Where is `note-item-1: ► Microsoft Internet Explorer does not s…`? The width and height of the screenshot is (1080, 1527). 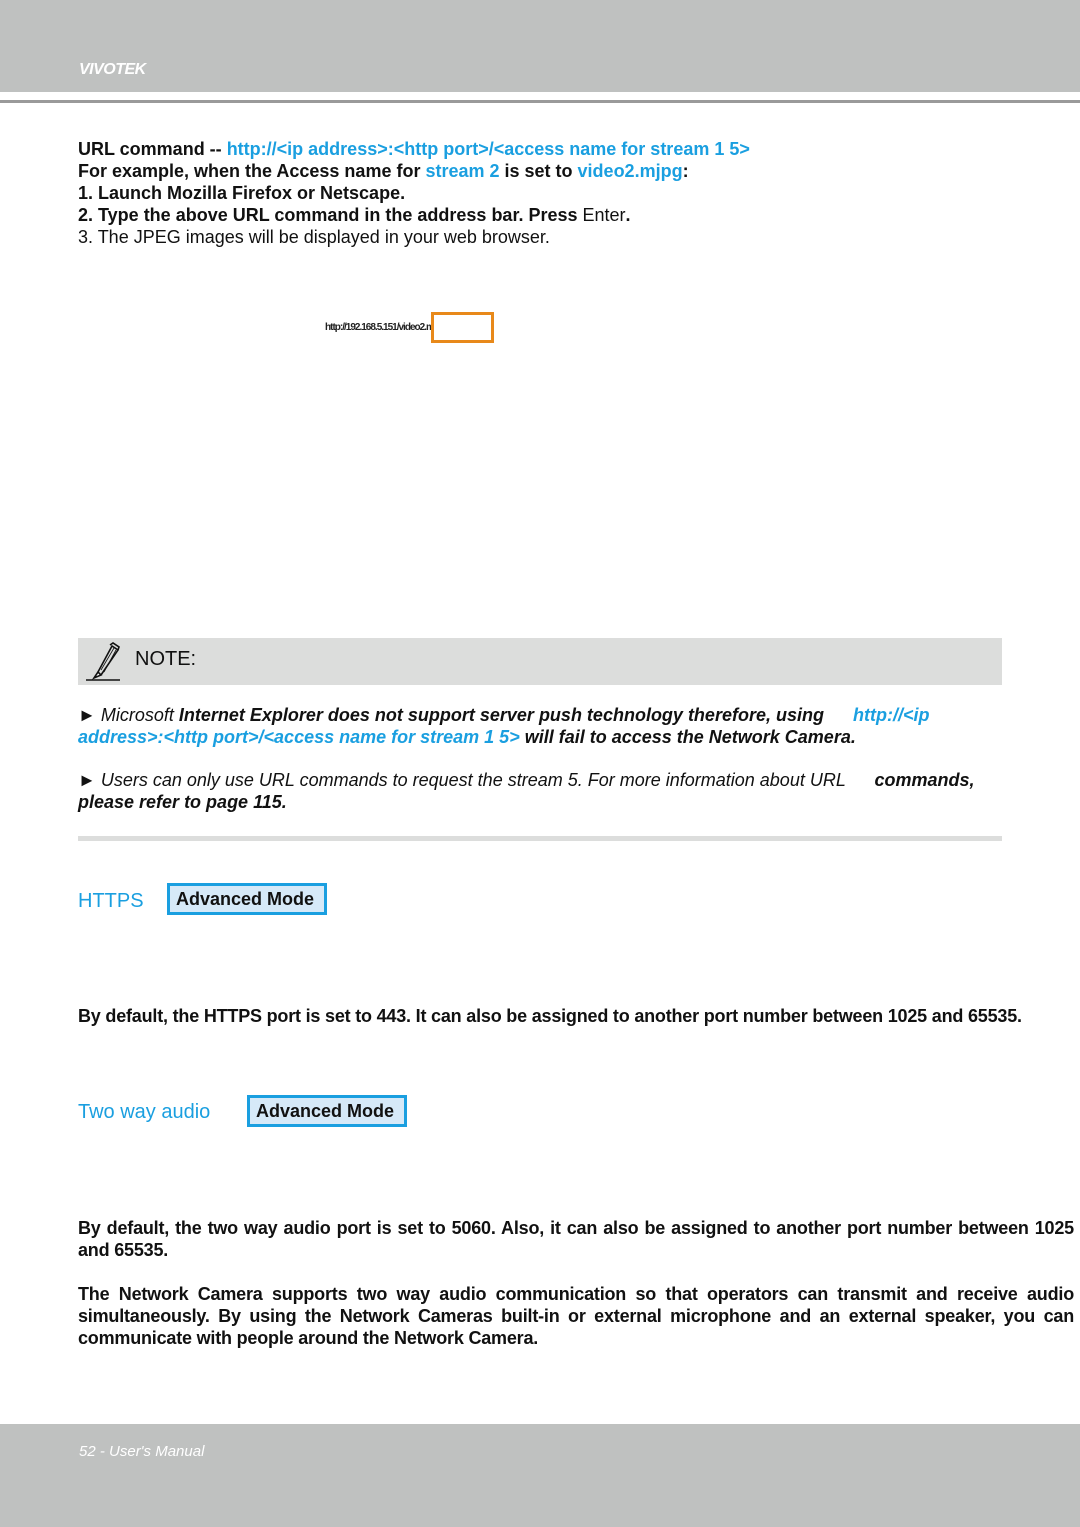
note-item-1: ► Microsoft Internet Explorer does not s… is located at coordinates (540, 726).